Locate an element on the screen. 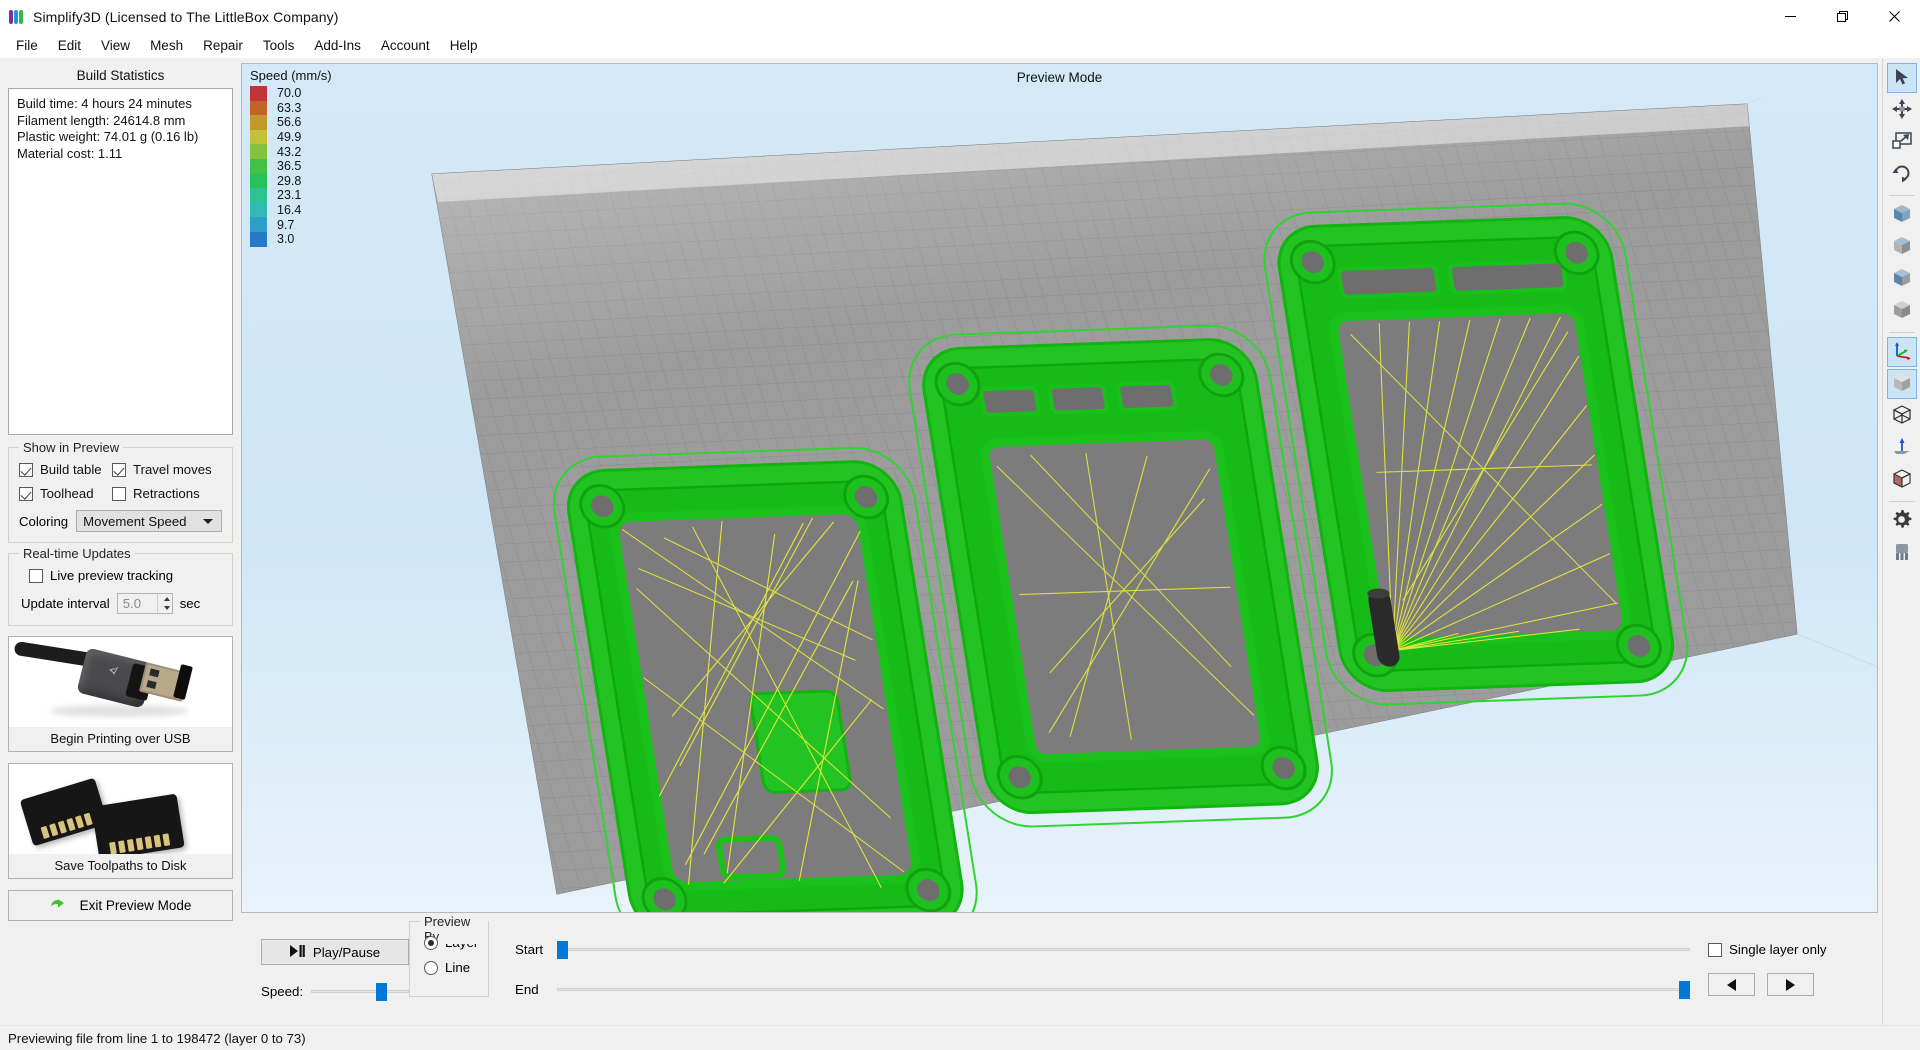  checkbox-travel-moves: Travel moves is located at coordinates (162, 469).